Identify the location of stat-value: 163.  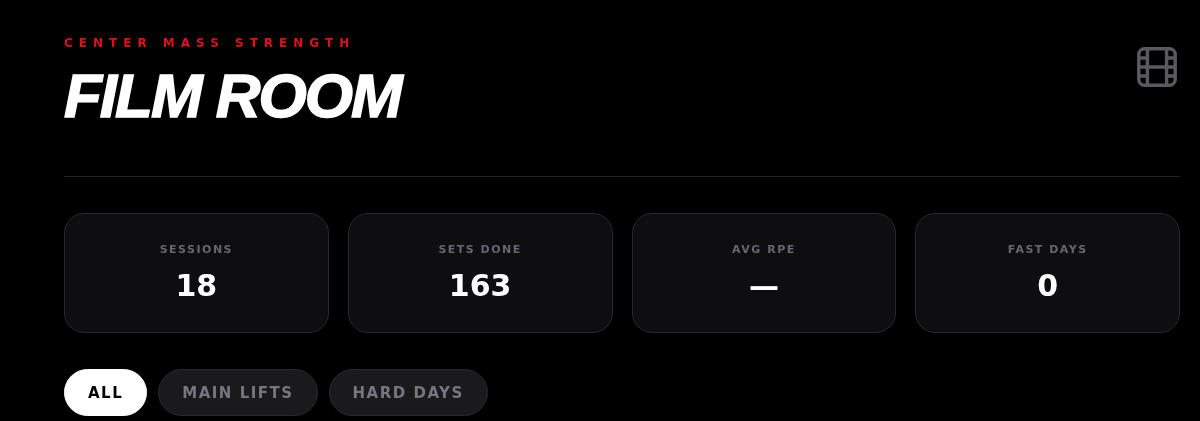
(480, 285).